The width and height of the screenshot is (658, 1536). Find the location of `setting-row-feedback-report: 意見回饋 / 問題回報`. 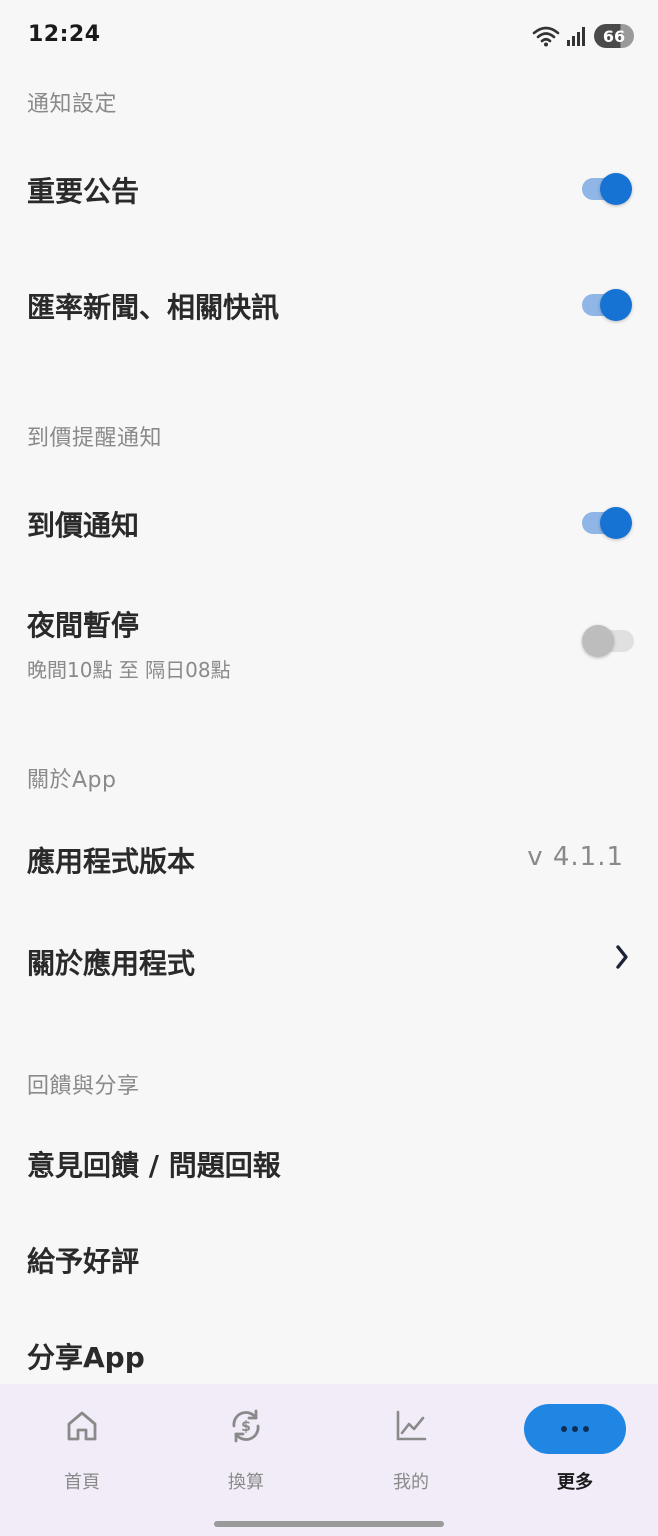

setting-row-feedback-report: 意見回饋 / 問題回報 is located at coordinates (329, 1166).